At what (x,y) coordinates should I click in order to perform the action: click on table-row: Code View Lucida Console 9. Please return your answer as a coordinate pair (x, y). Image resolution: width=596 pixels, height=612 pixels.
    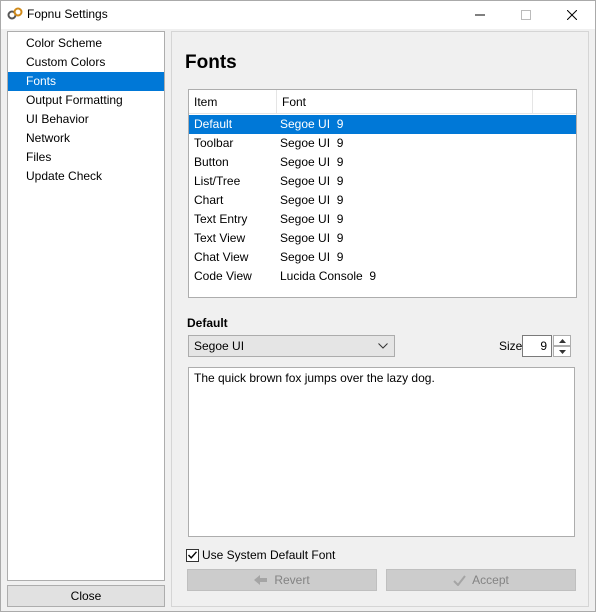
    Looking at the image, I should click on (382, 276).